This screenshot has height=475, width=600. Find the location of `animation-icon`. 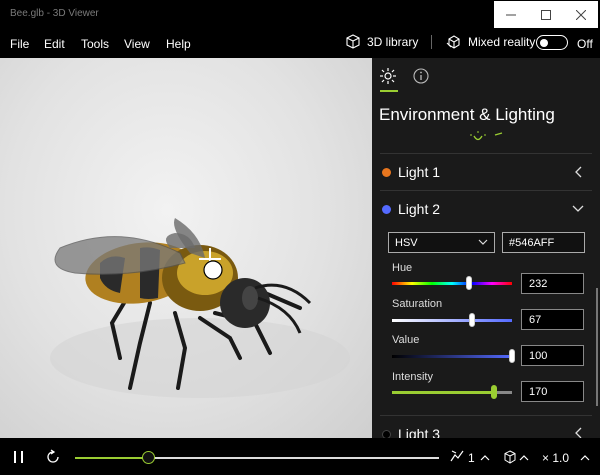

animation-icon is located at coordinates (457, 457).